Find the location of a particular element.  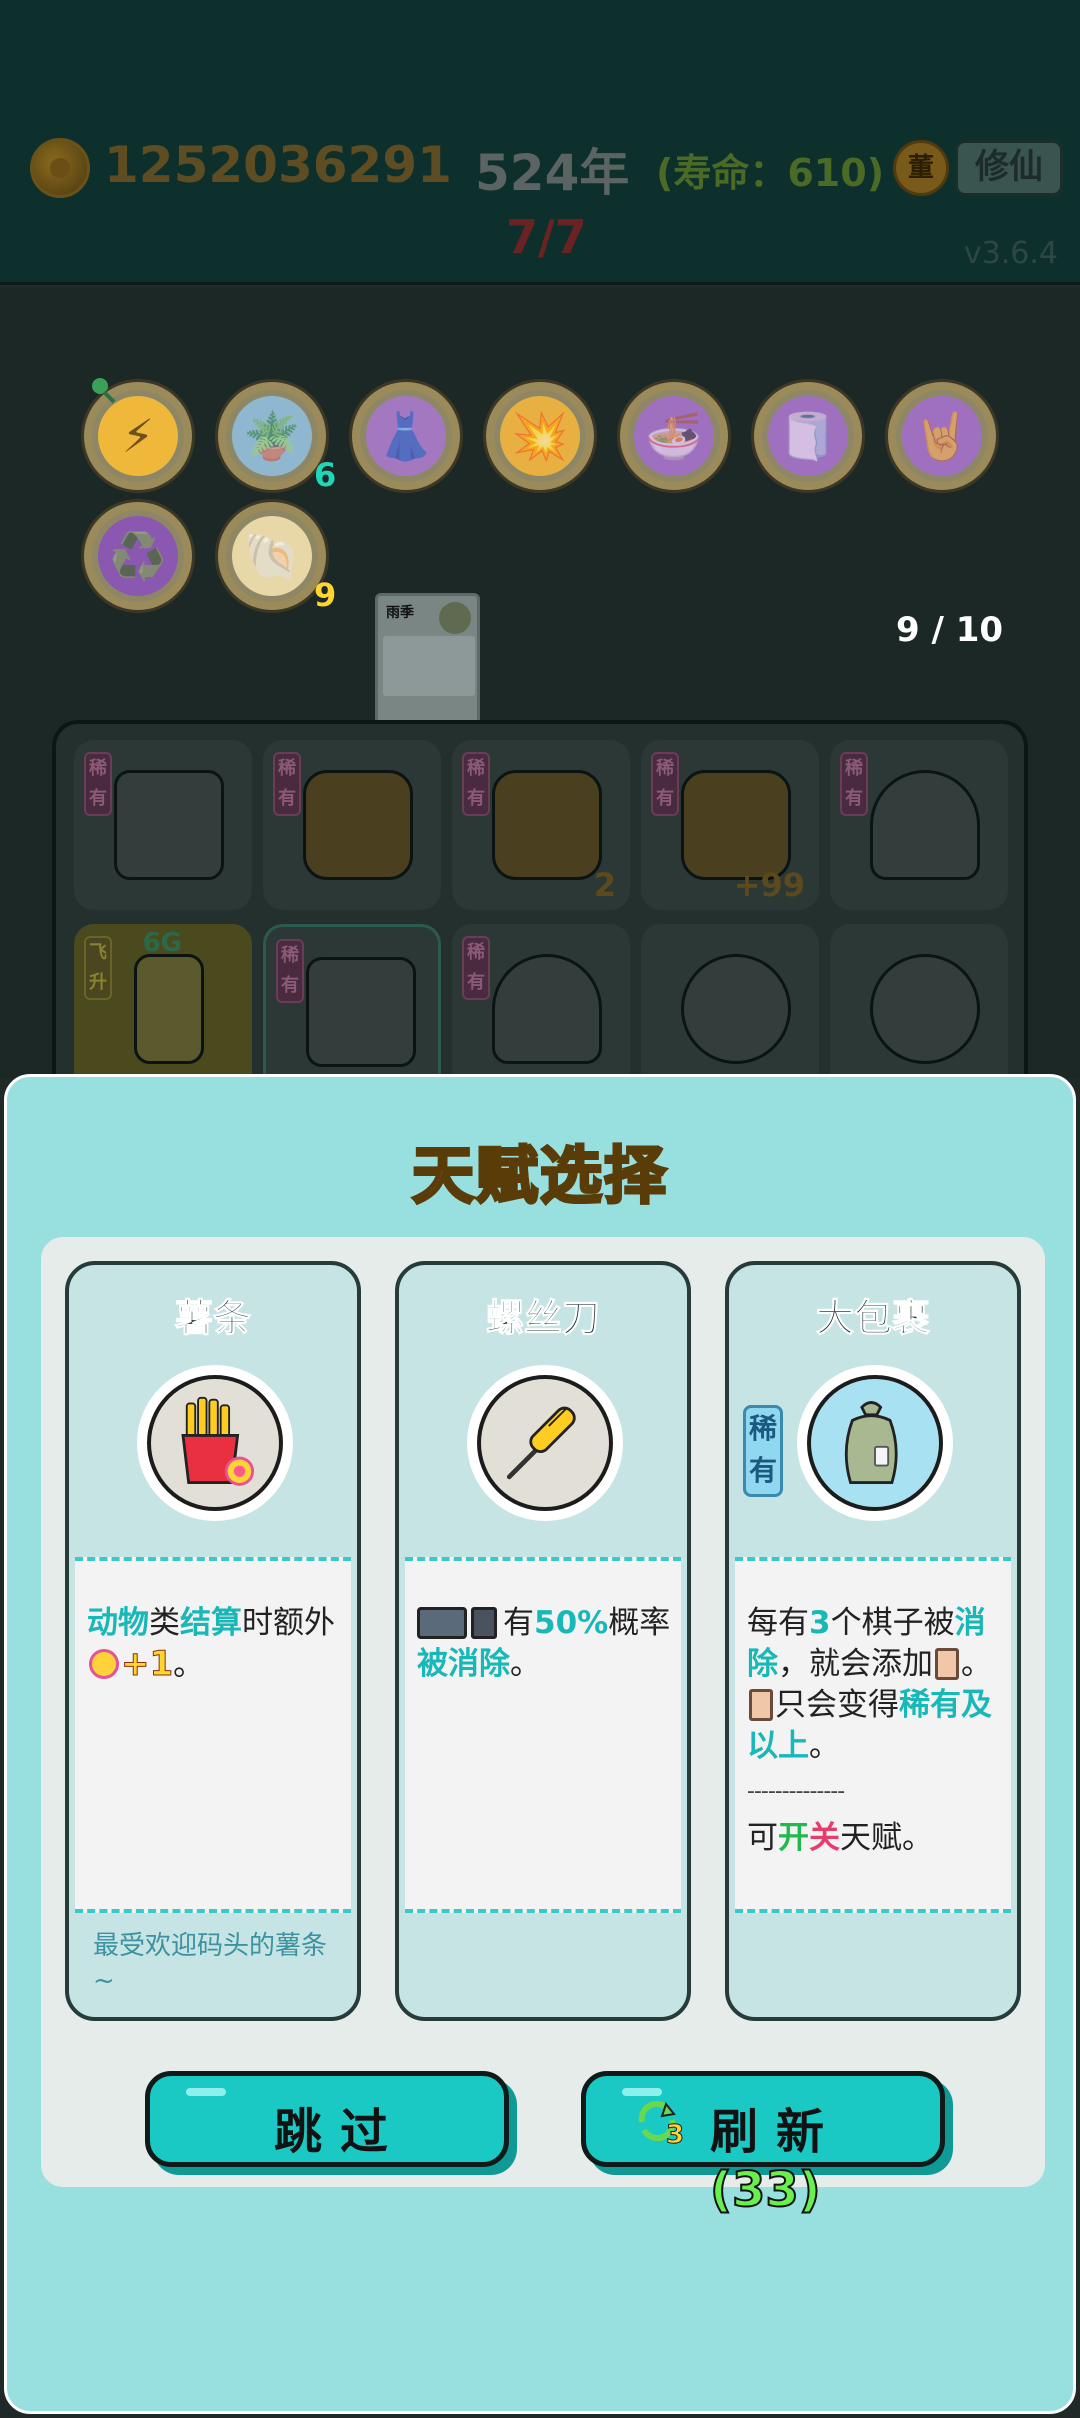

fries-icon is located at coordinates (215, 1443).